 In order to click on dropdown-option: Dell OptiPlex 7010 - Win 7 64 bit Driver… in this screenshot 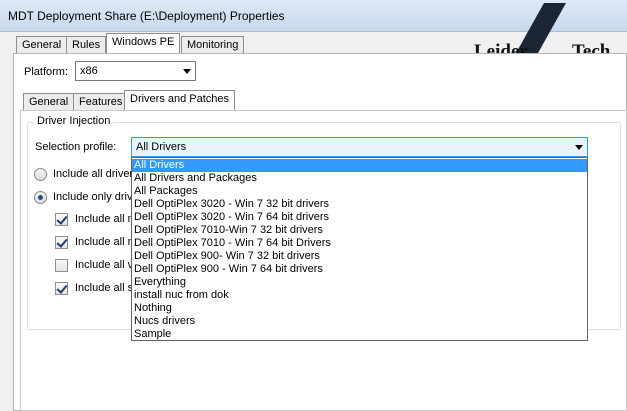, I will do `click(359, 243)`.